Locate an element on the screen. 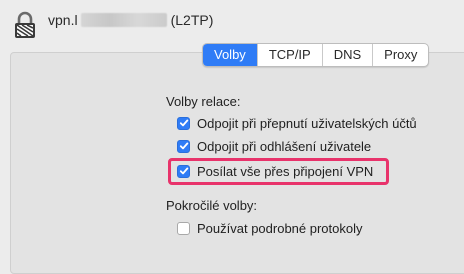 The width and height of the screenshot is (464, 274). option-send-all-traffic: Posílat vše přes připojení VPN is located at coordinates (275, 171).